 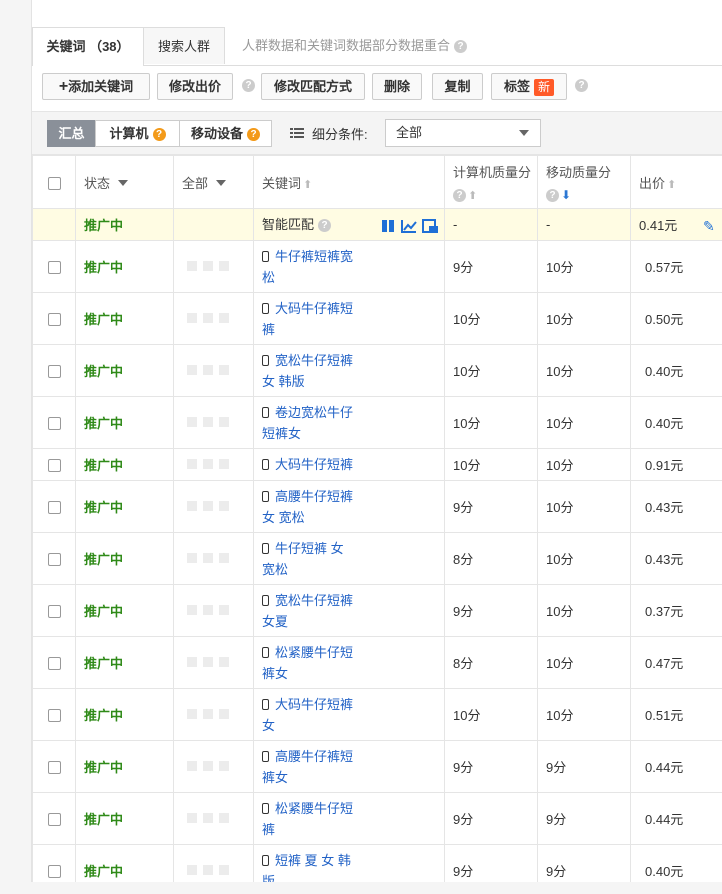 What do you see at coordinates (676, 318) in the screenshot?
I see `bid-value: 0.50元` at bounding box center [676, 318].